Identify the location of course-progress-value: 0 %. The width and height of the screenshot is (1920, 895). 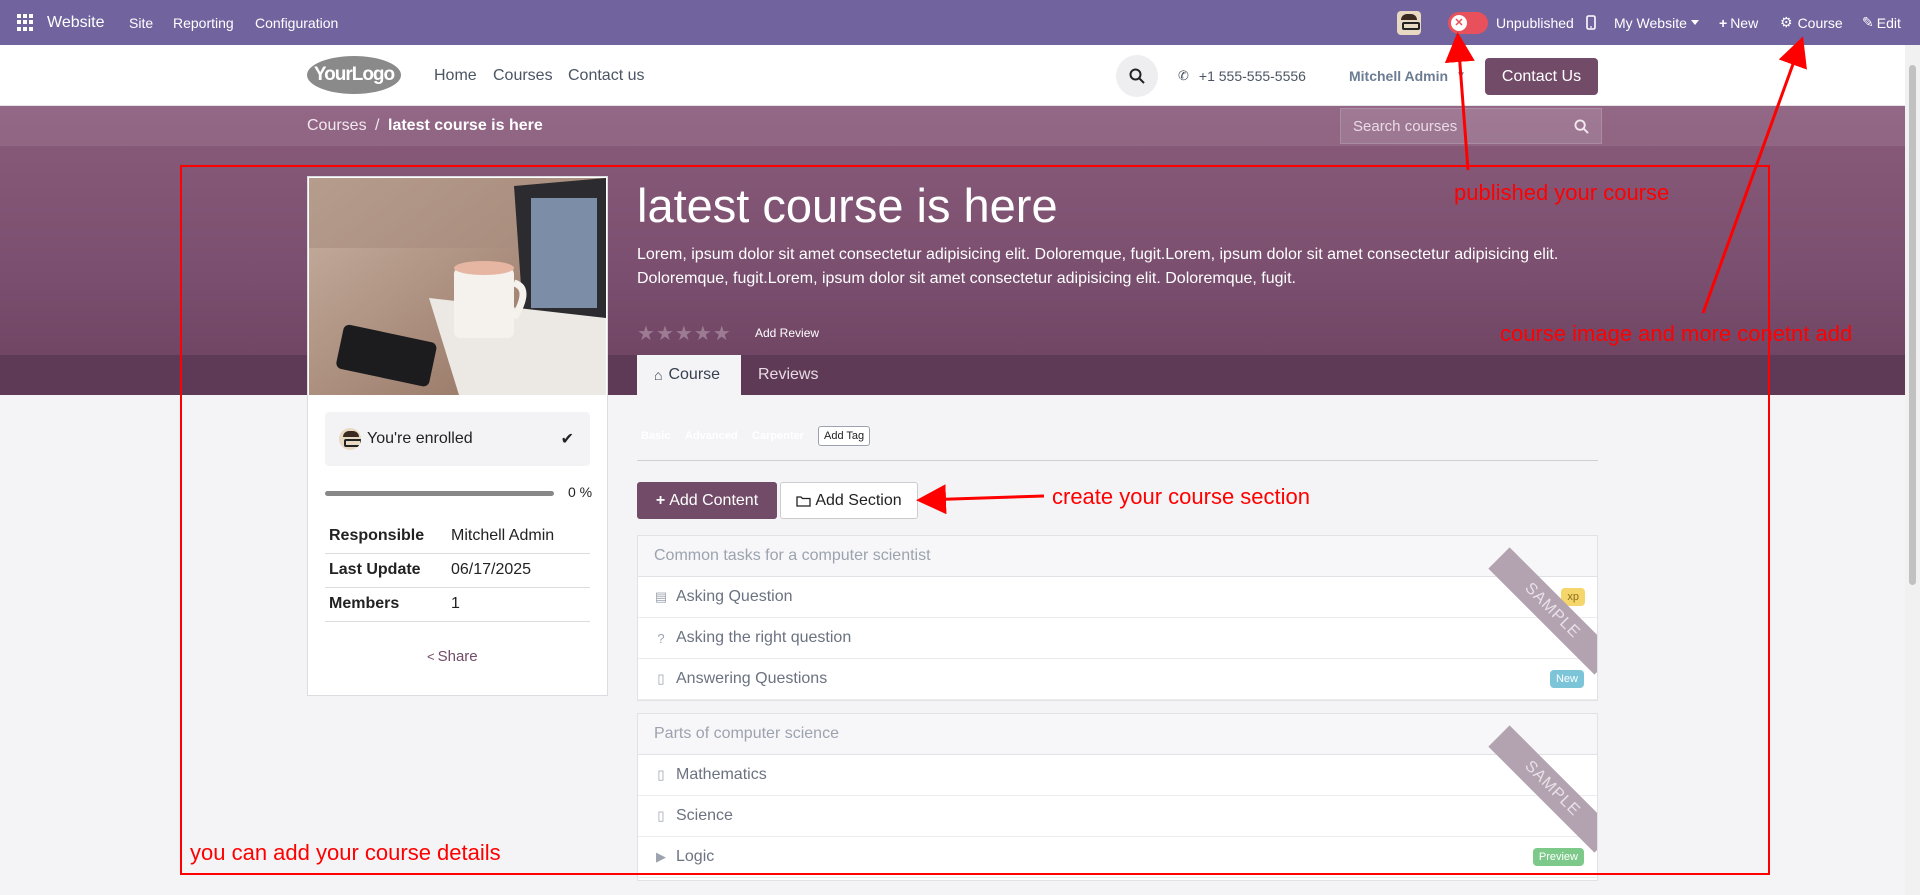
(580, 492).